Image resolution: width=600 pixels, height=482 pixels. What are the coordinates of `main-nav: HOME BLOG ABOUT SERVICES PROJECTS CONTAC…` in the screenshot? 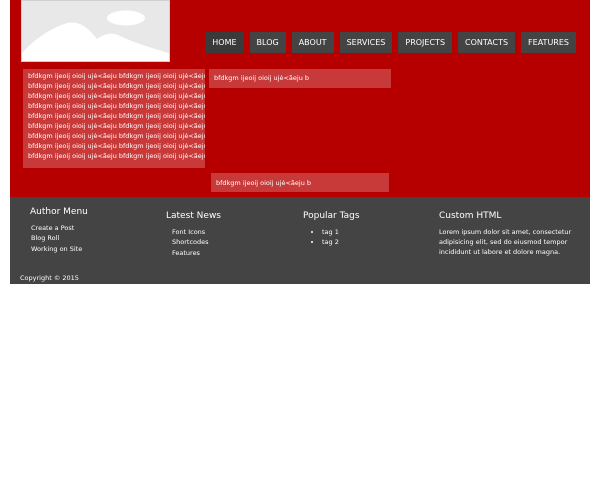 It's located at (390, 42).